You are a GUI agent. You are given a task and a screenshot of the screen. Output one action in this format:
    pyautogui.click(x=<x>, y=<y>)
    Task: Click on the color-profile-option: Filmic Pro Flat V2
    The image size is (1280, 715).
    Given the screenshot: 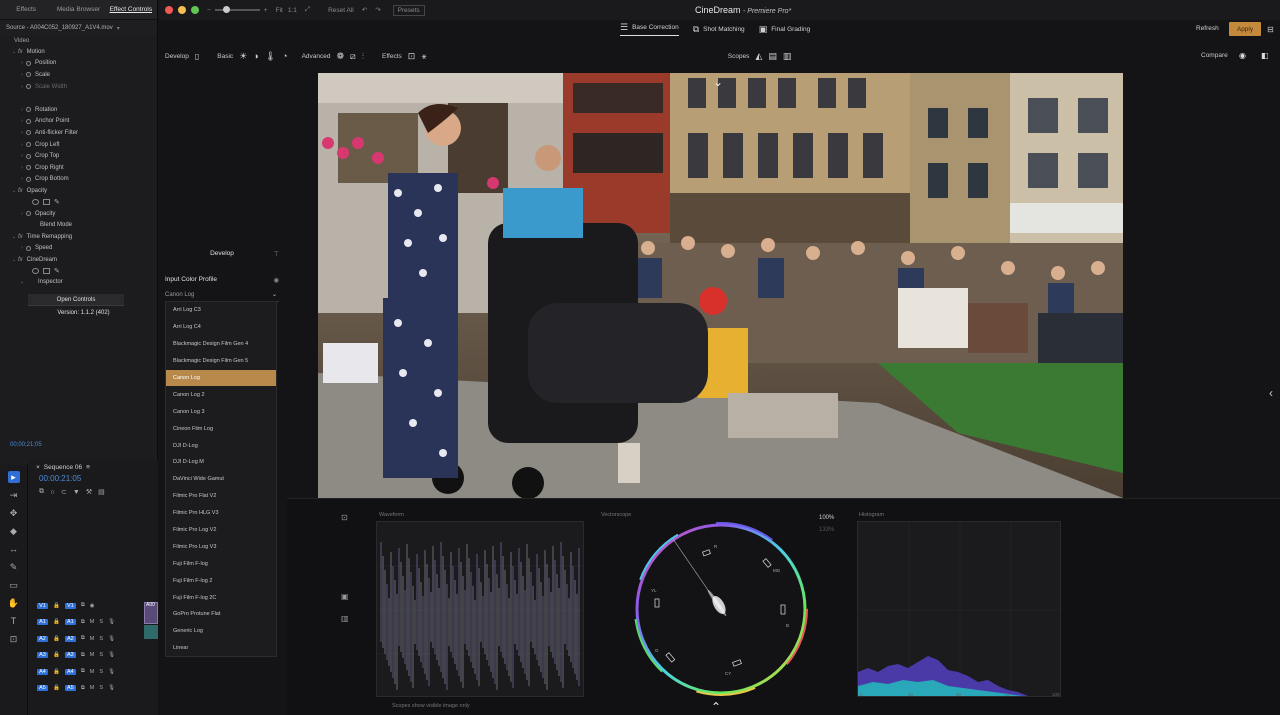 What is the action you would take?
    pyautogui.click(x=221, y=496)
    